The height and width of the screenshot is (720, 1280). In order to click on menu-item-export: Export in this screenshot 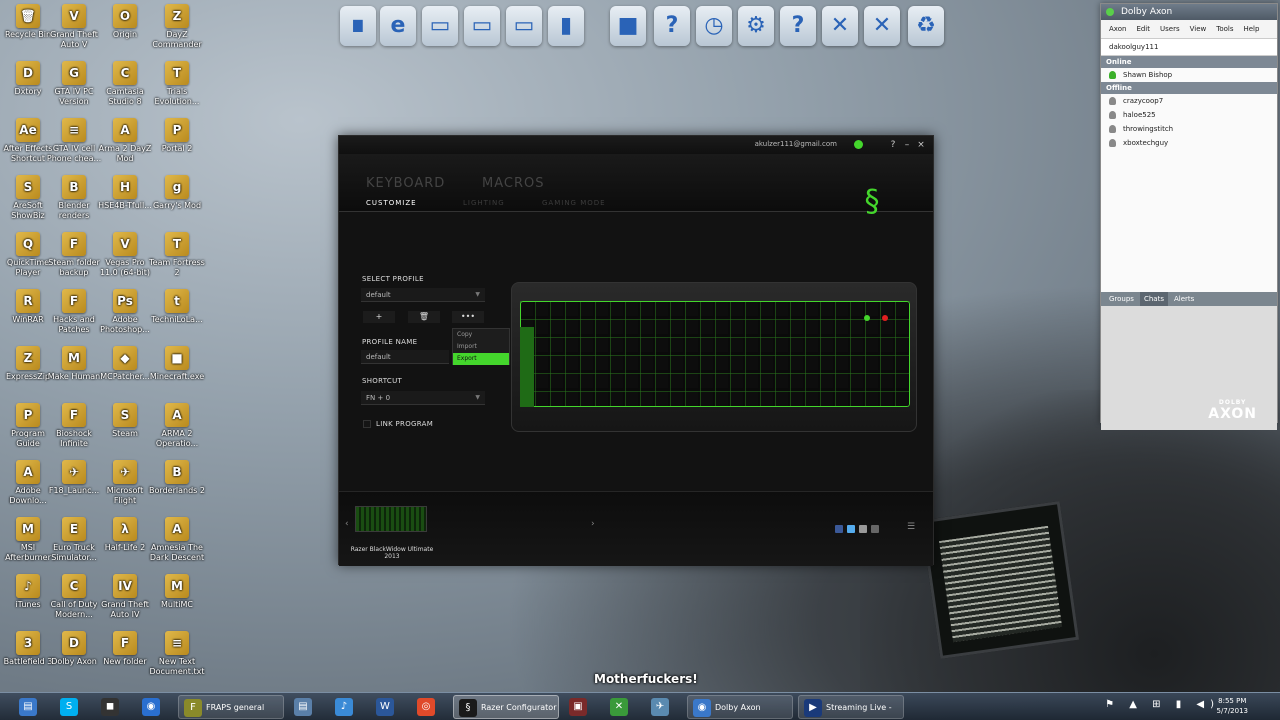, I will do `click(481, 359)`.